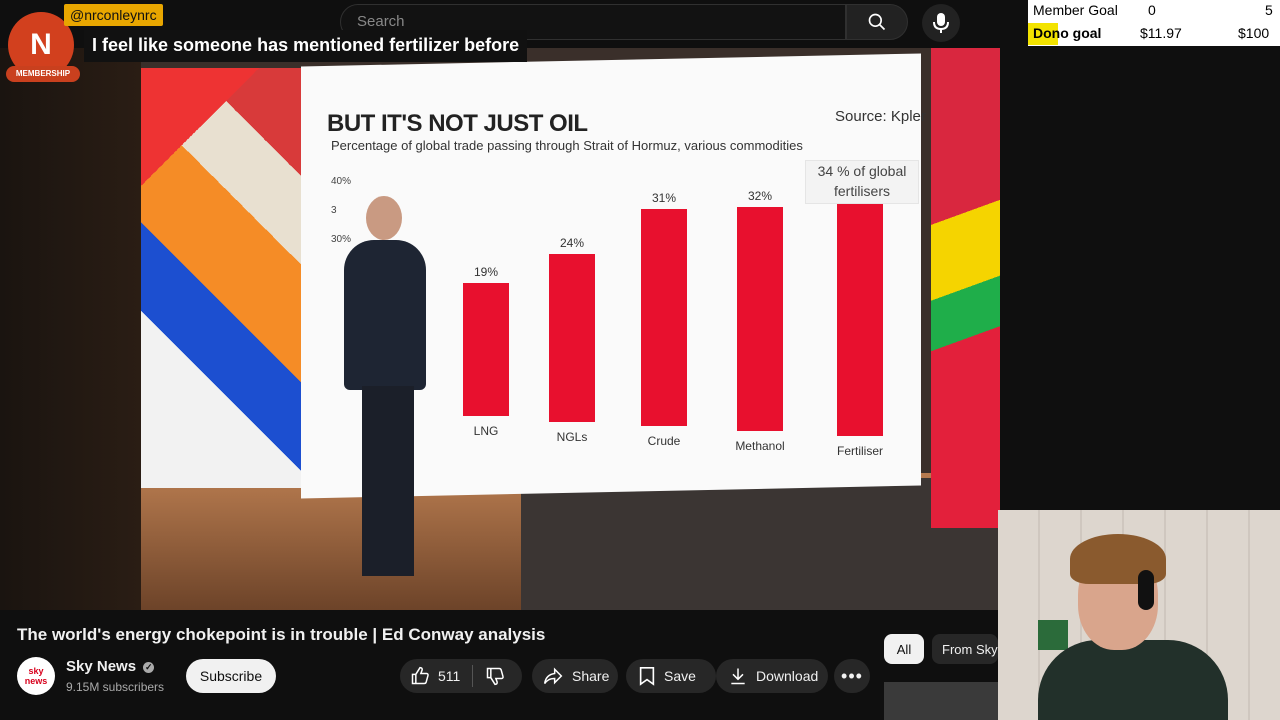 The image size is (1280, 720). I want to click on channel-avatar: sky news, so click(36, 676).